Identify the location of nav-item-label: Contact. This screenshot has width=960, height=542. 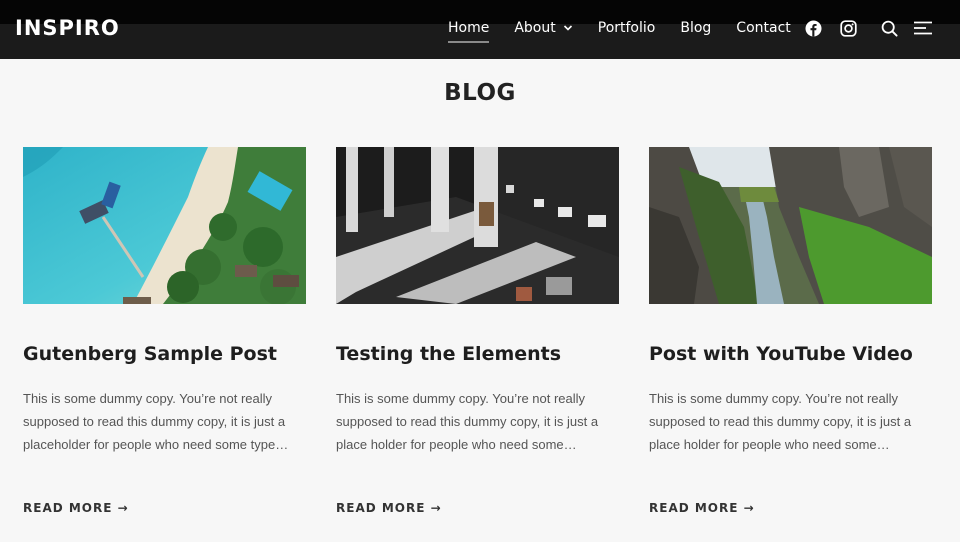
(763, 28).